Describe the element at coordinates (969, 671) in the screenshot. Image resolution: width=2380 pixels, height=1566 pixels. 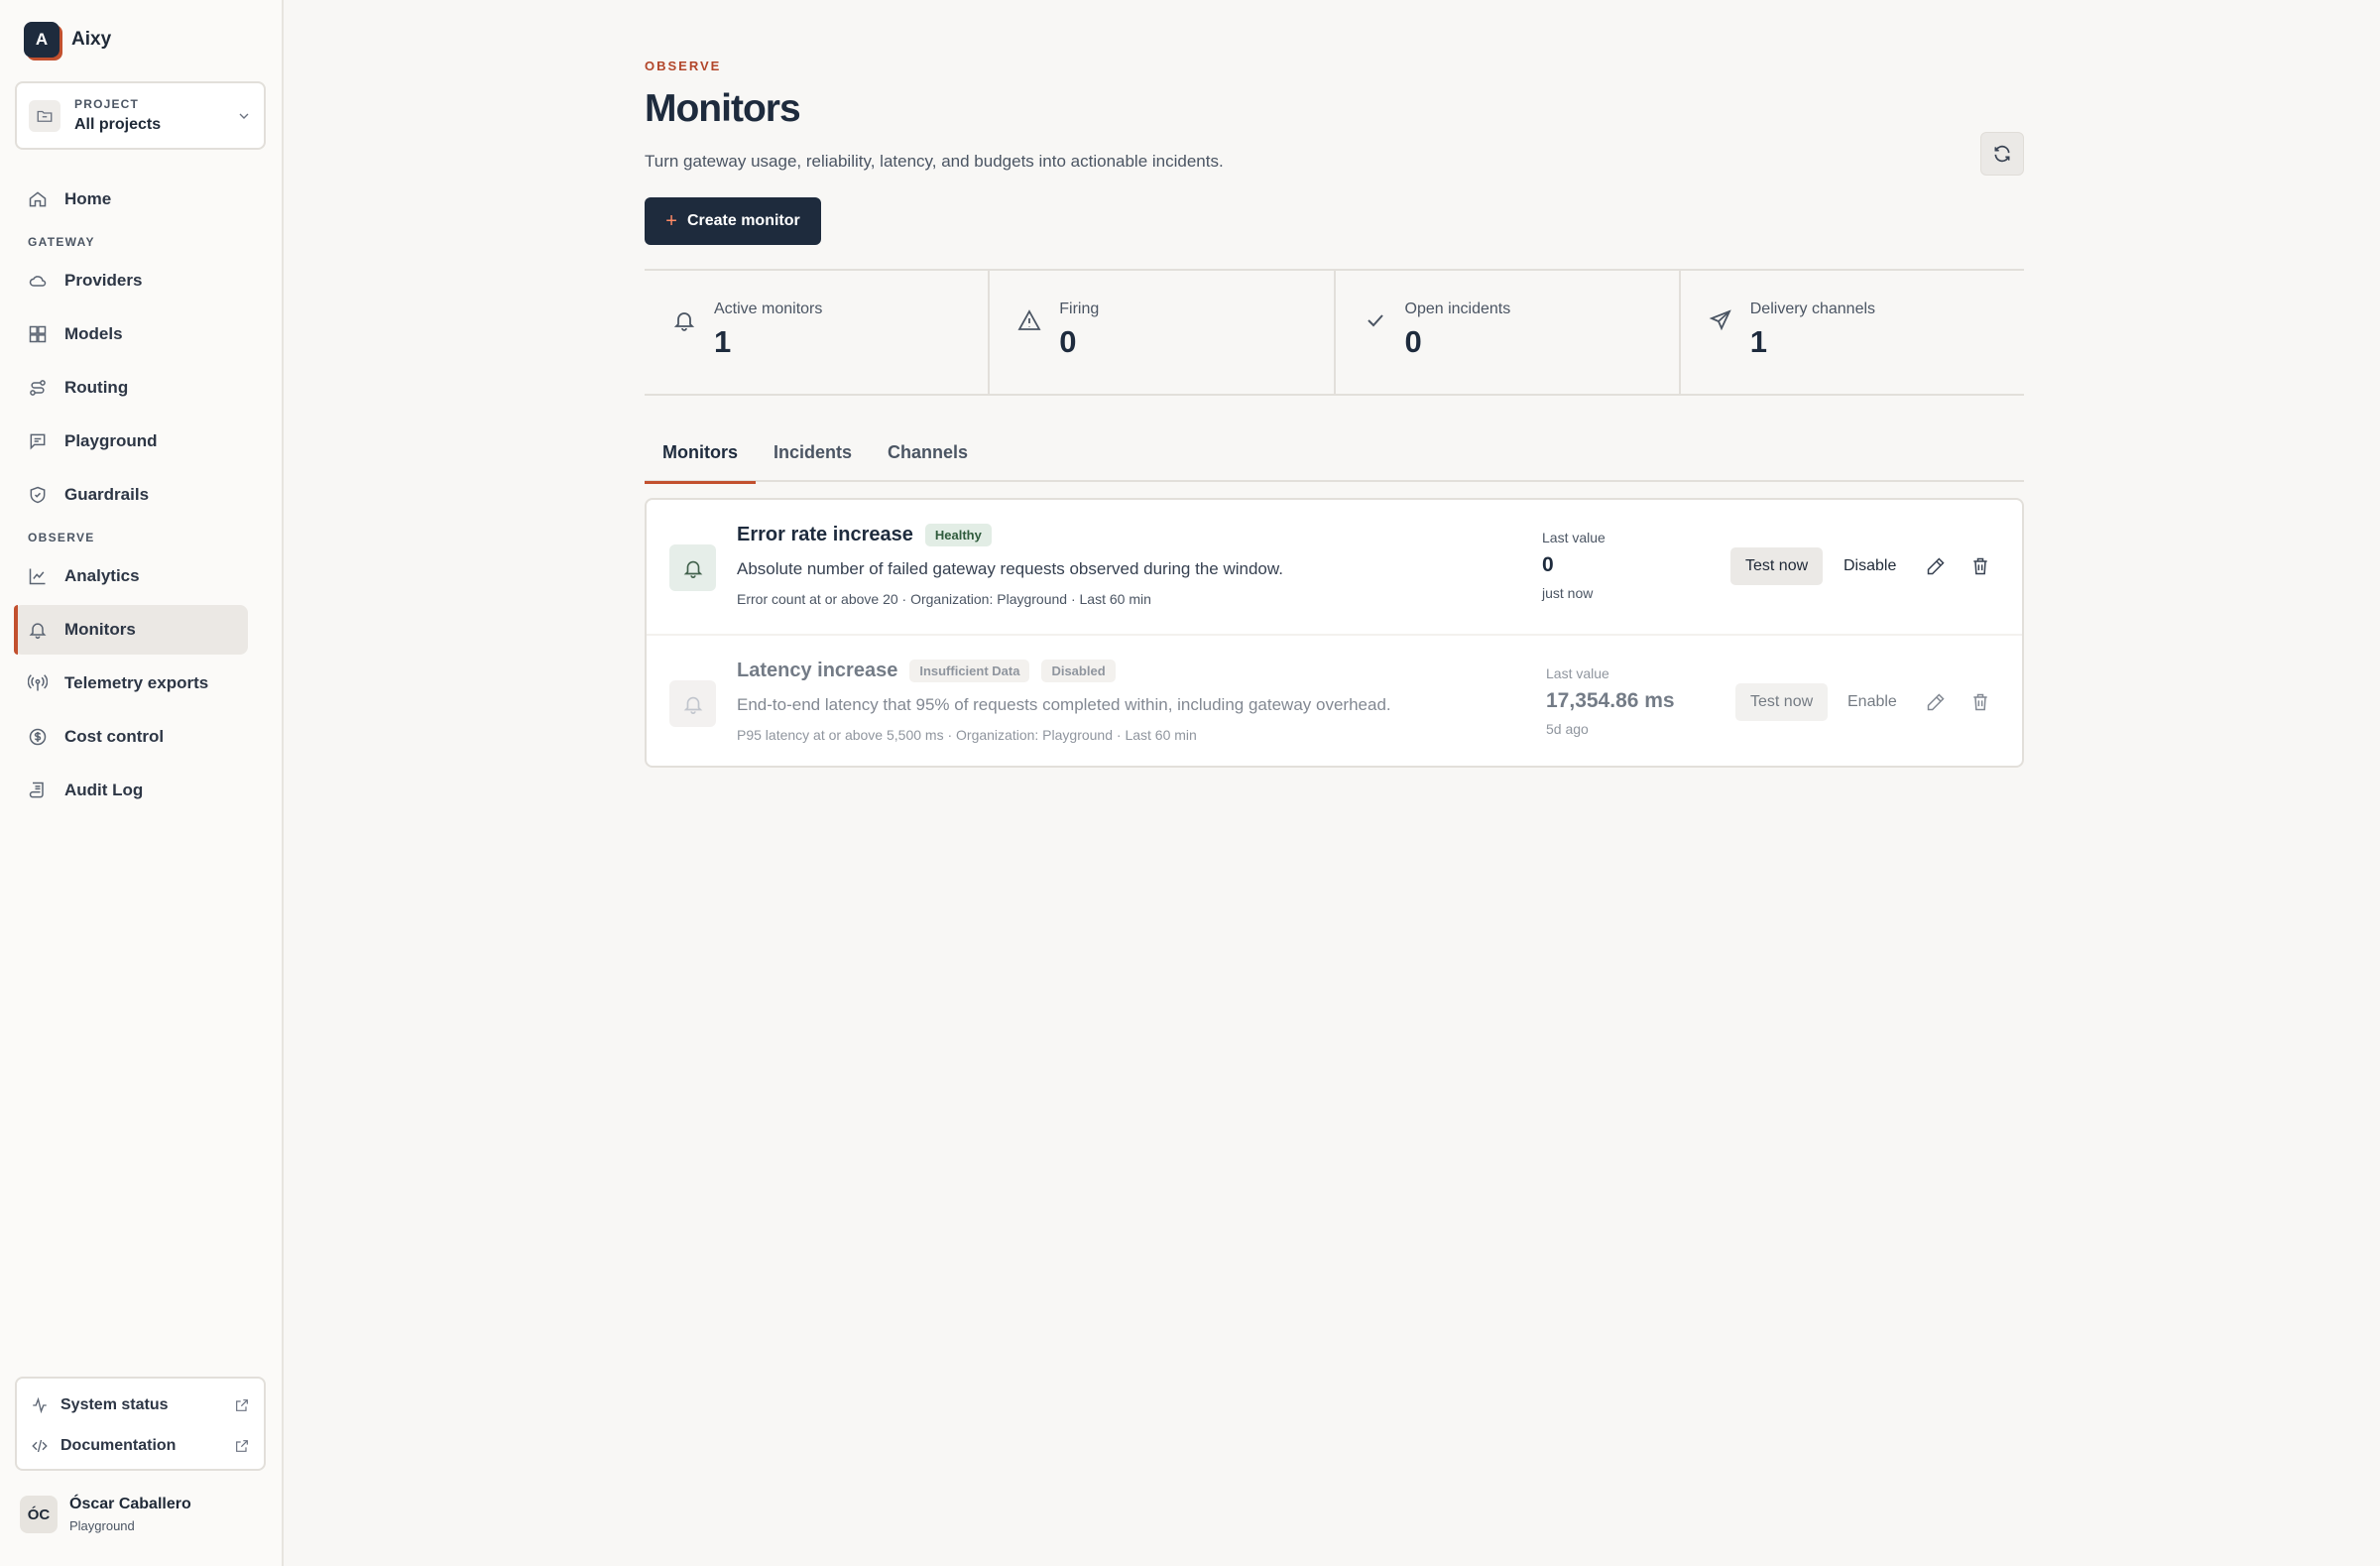
I see `status-badge: Insufficient Data` at that location.